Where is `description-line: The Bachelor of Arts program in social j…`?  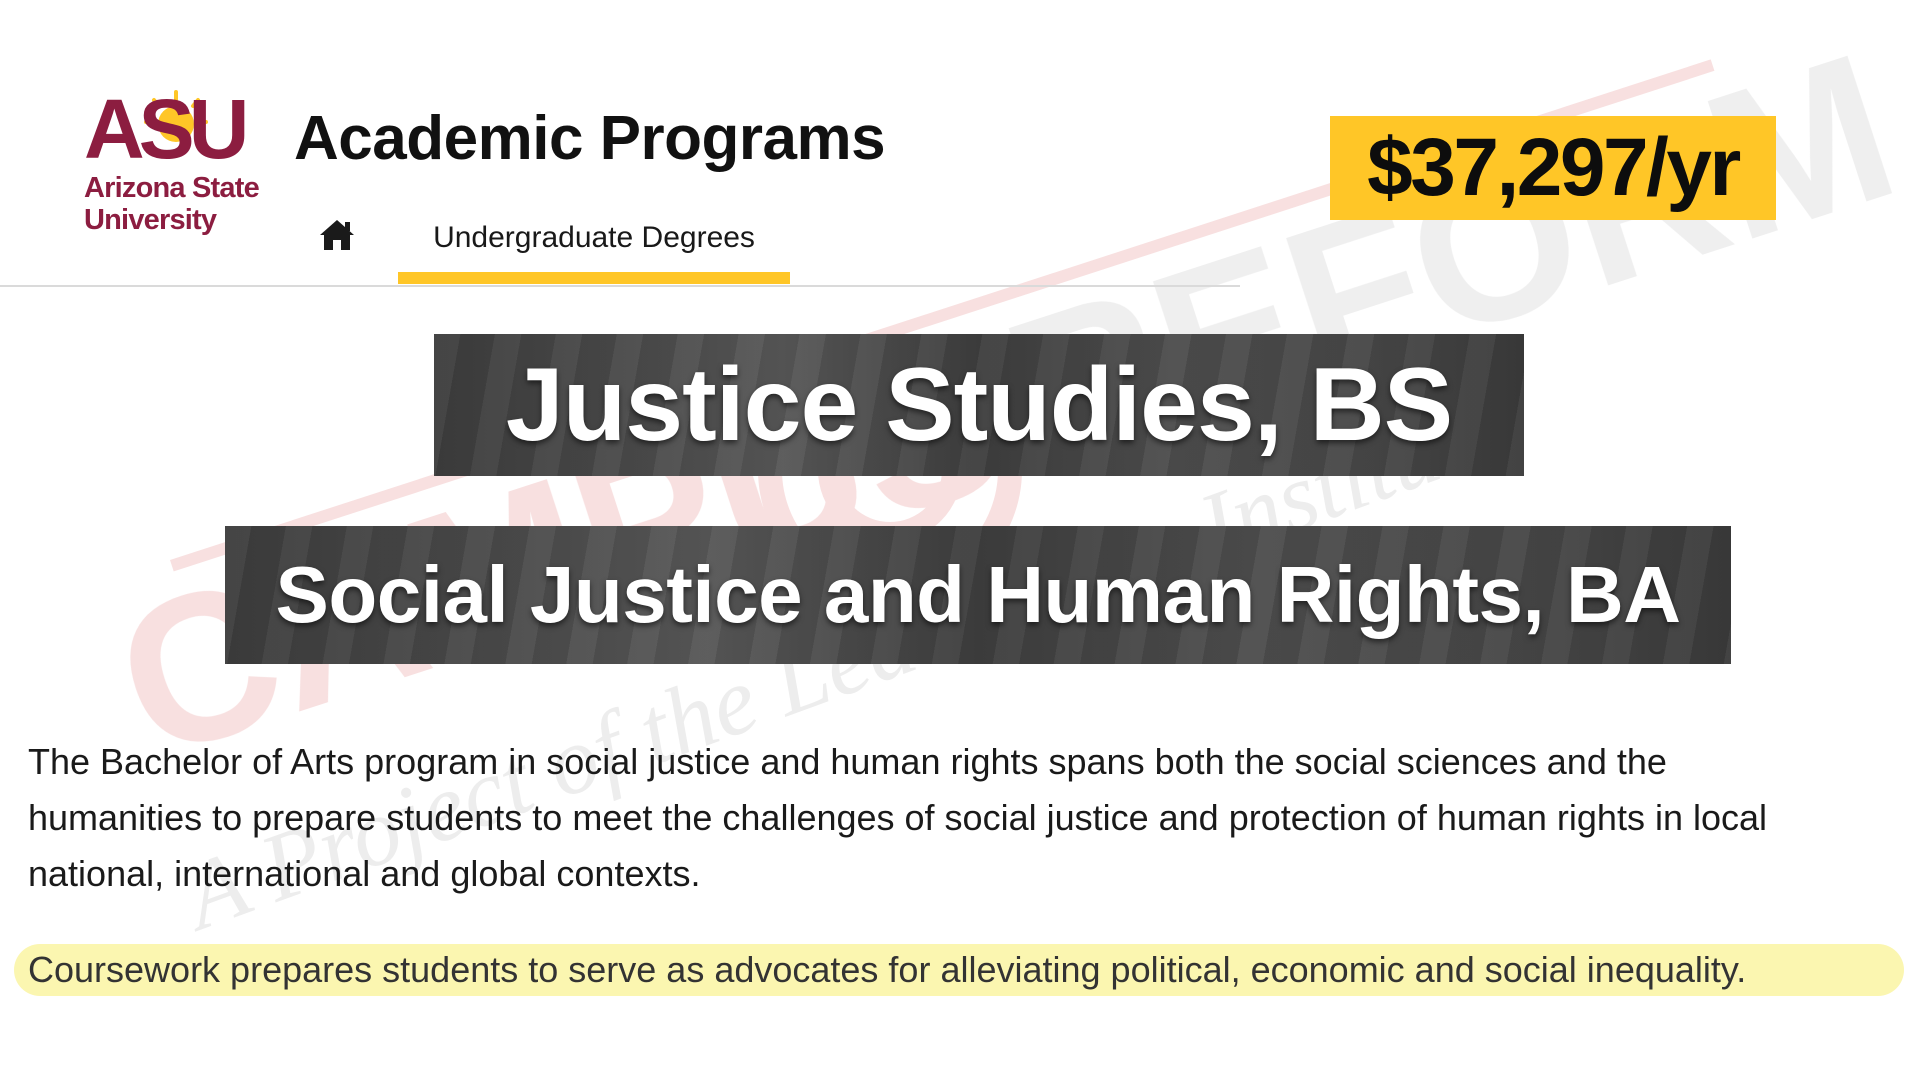 description-line: The Bachelor of Arts program in social j… is located at coordinates (847, 761).